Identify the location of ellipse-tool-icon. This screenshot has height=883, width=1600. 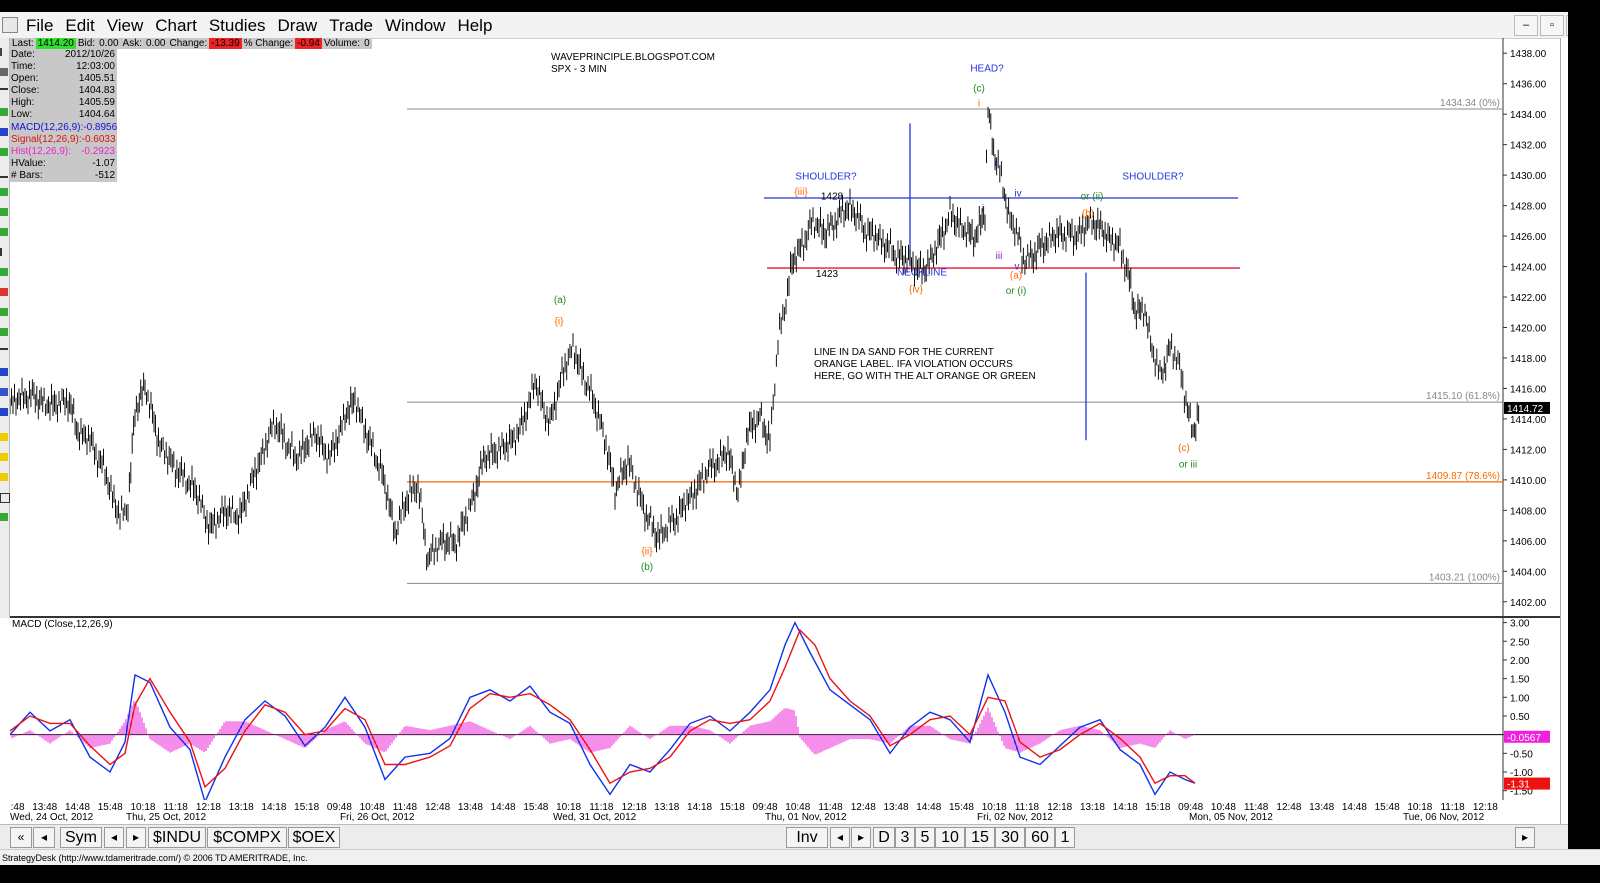
(4, 212).